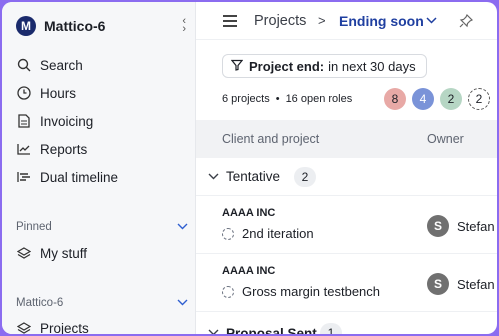  Describe the element at coordinates (34, 227) in the screenshot. I see `section-label: Pinned` at that location.